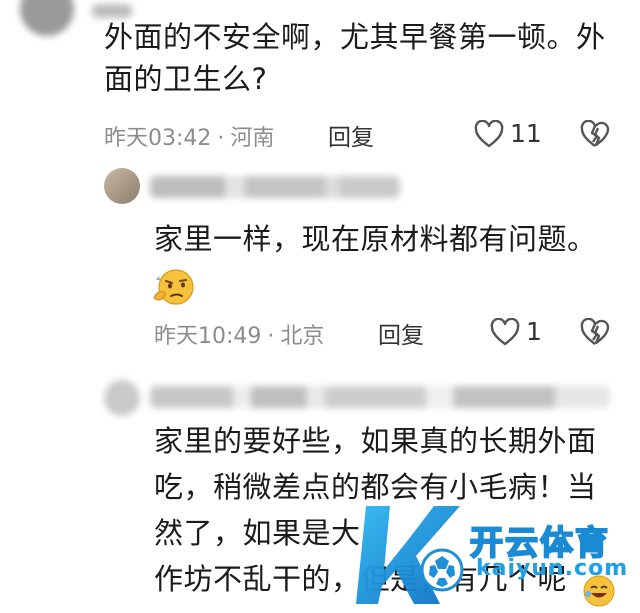  Describe the element at coordinates (375, 239) in the screenshot. I see `comment-text: 家里一样，现在原材料都有问题。` at that location.